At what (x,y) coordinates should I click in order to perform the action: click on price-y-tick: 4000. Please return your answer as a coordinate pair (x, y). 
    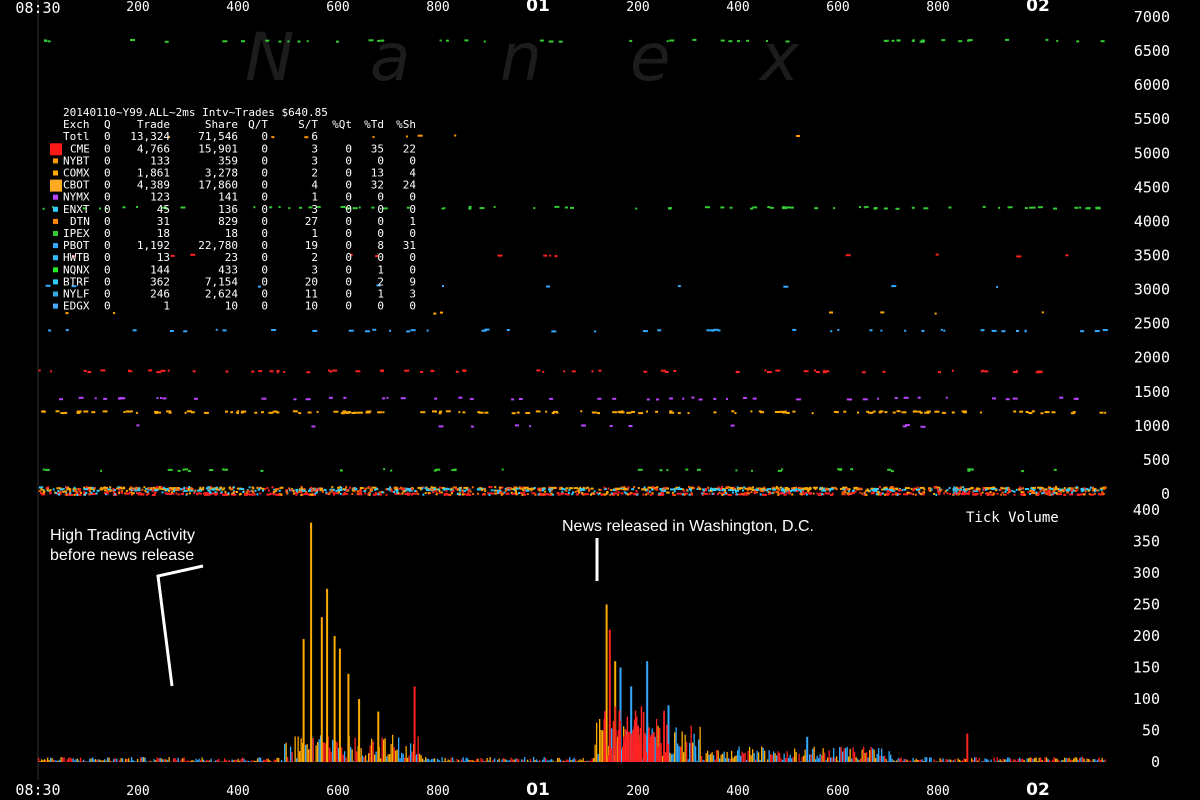
    Looking at the image, I should click on (1152, 221).